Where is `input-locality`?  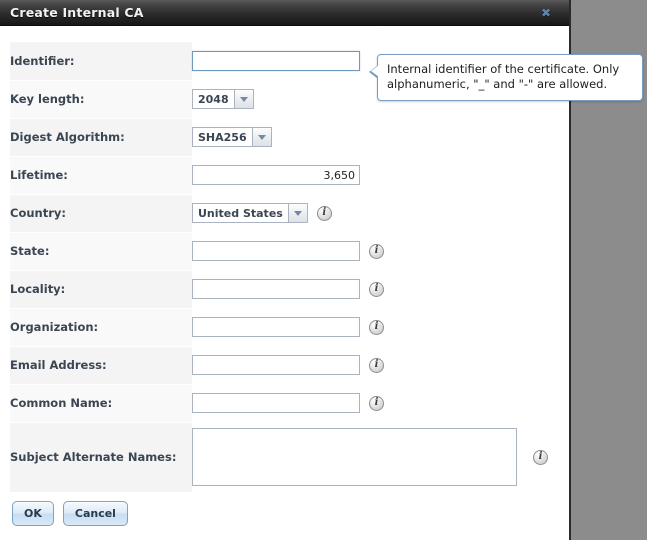
input-locality is located at coordinates (276, 289).